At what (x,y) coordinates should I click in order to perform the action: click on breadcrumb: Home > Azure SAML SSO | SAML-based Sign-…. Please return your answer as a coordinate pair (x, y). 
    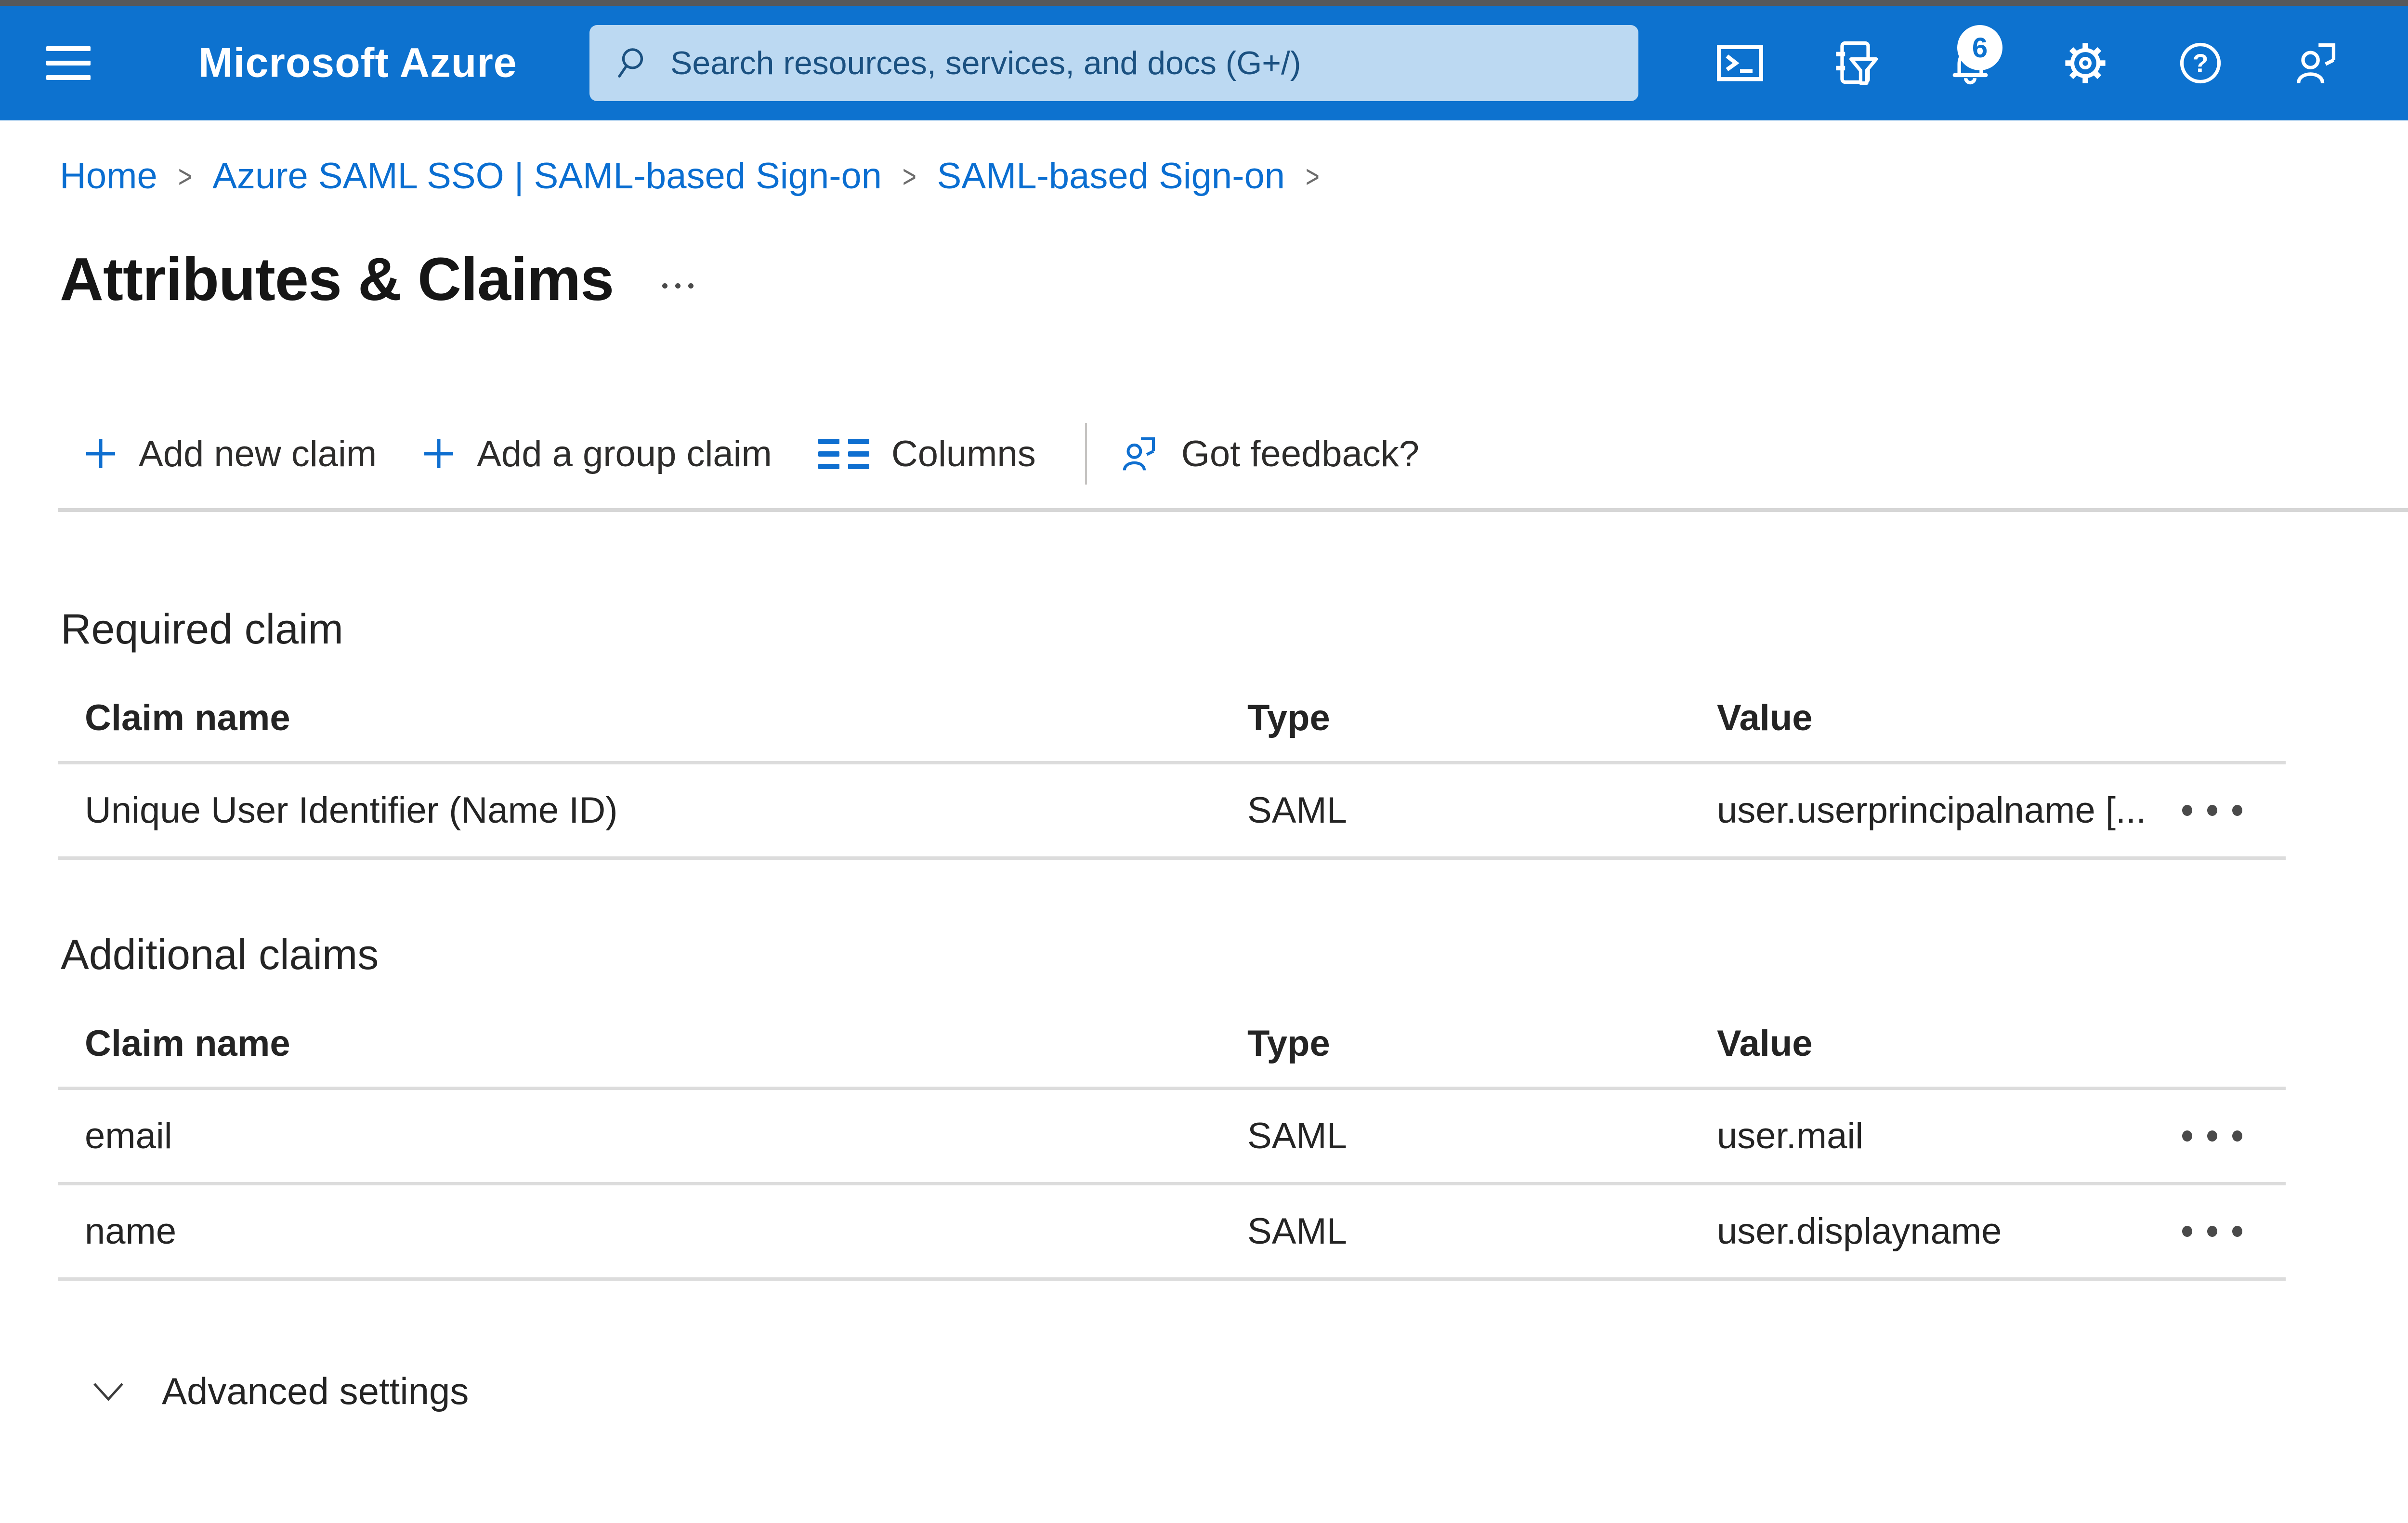
    Looking at the image, I should click on (1234, 176).